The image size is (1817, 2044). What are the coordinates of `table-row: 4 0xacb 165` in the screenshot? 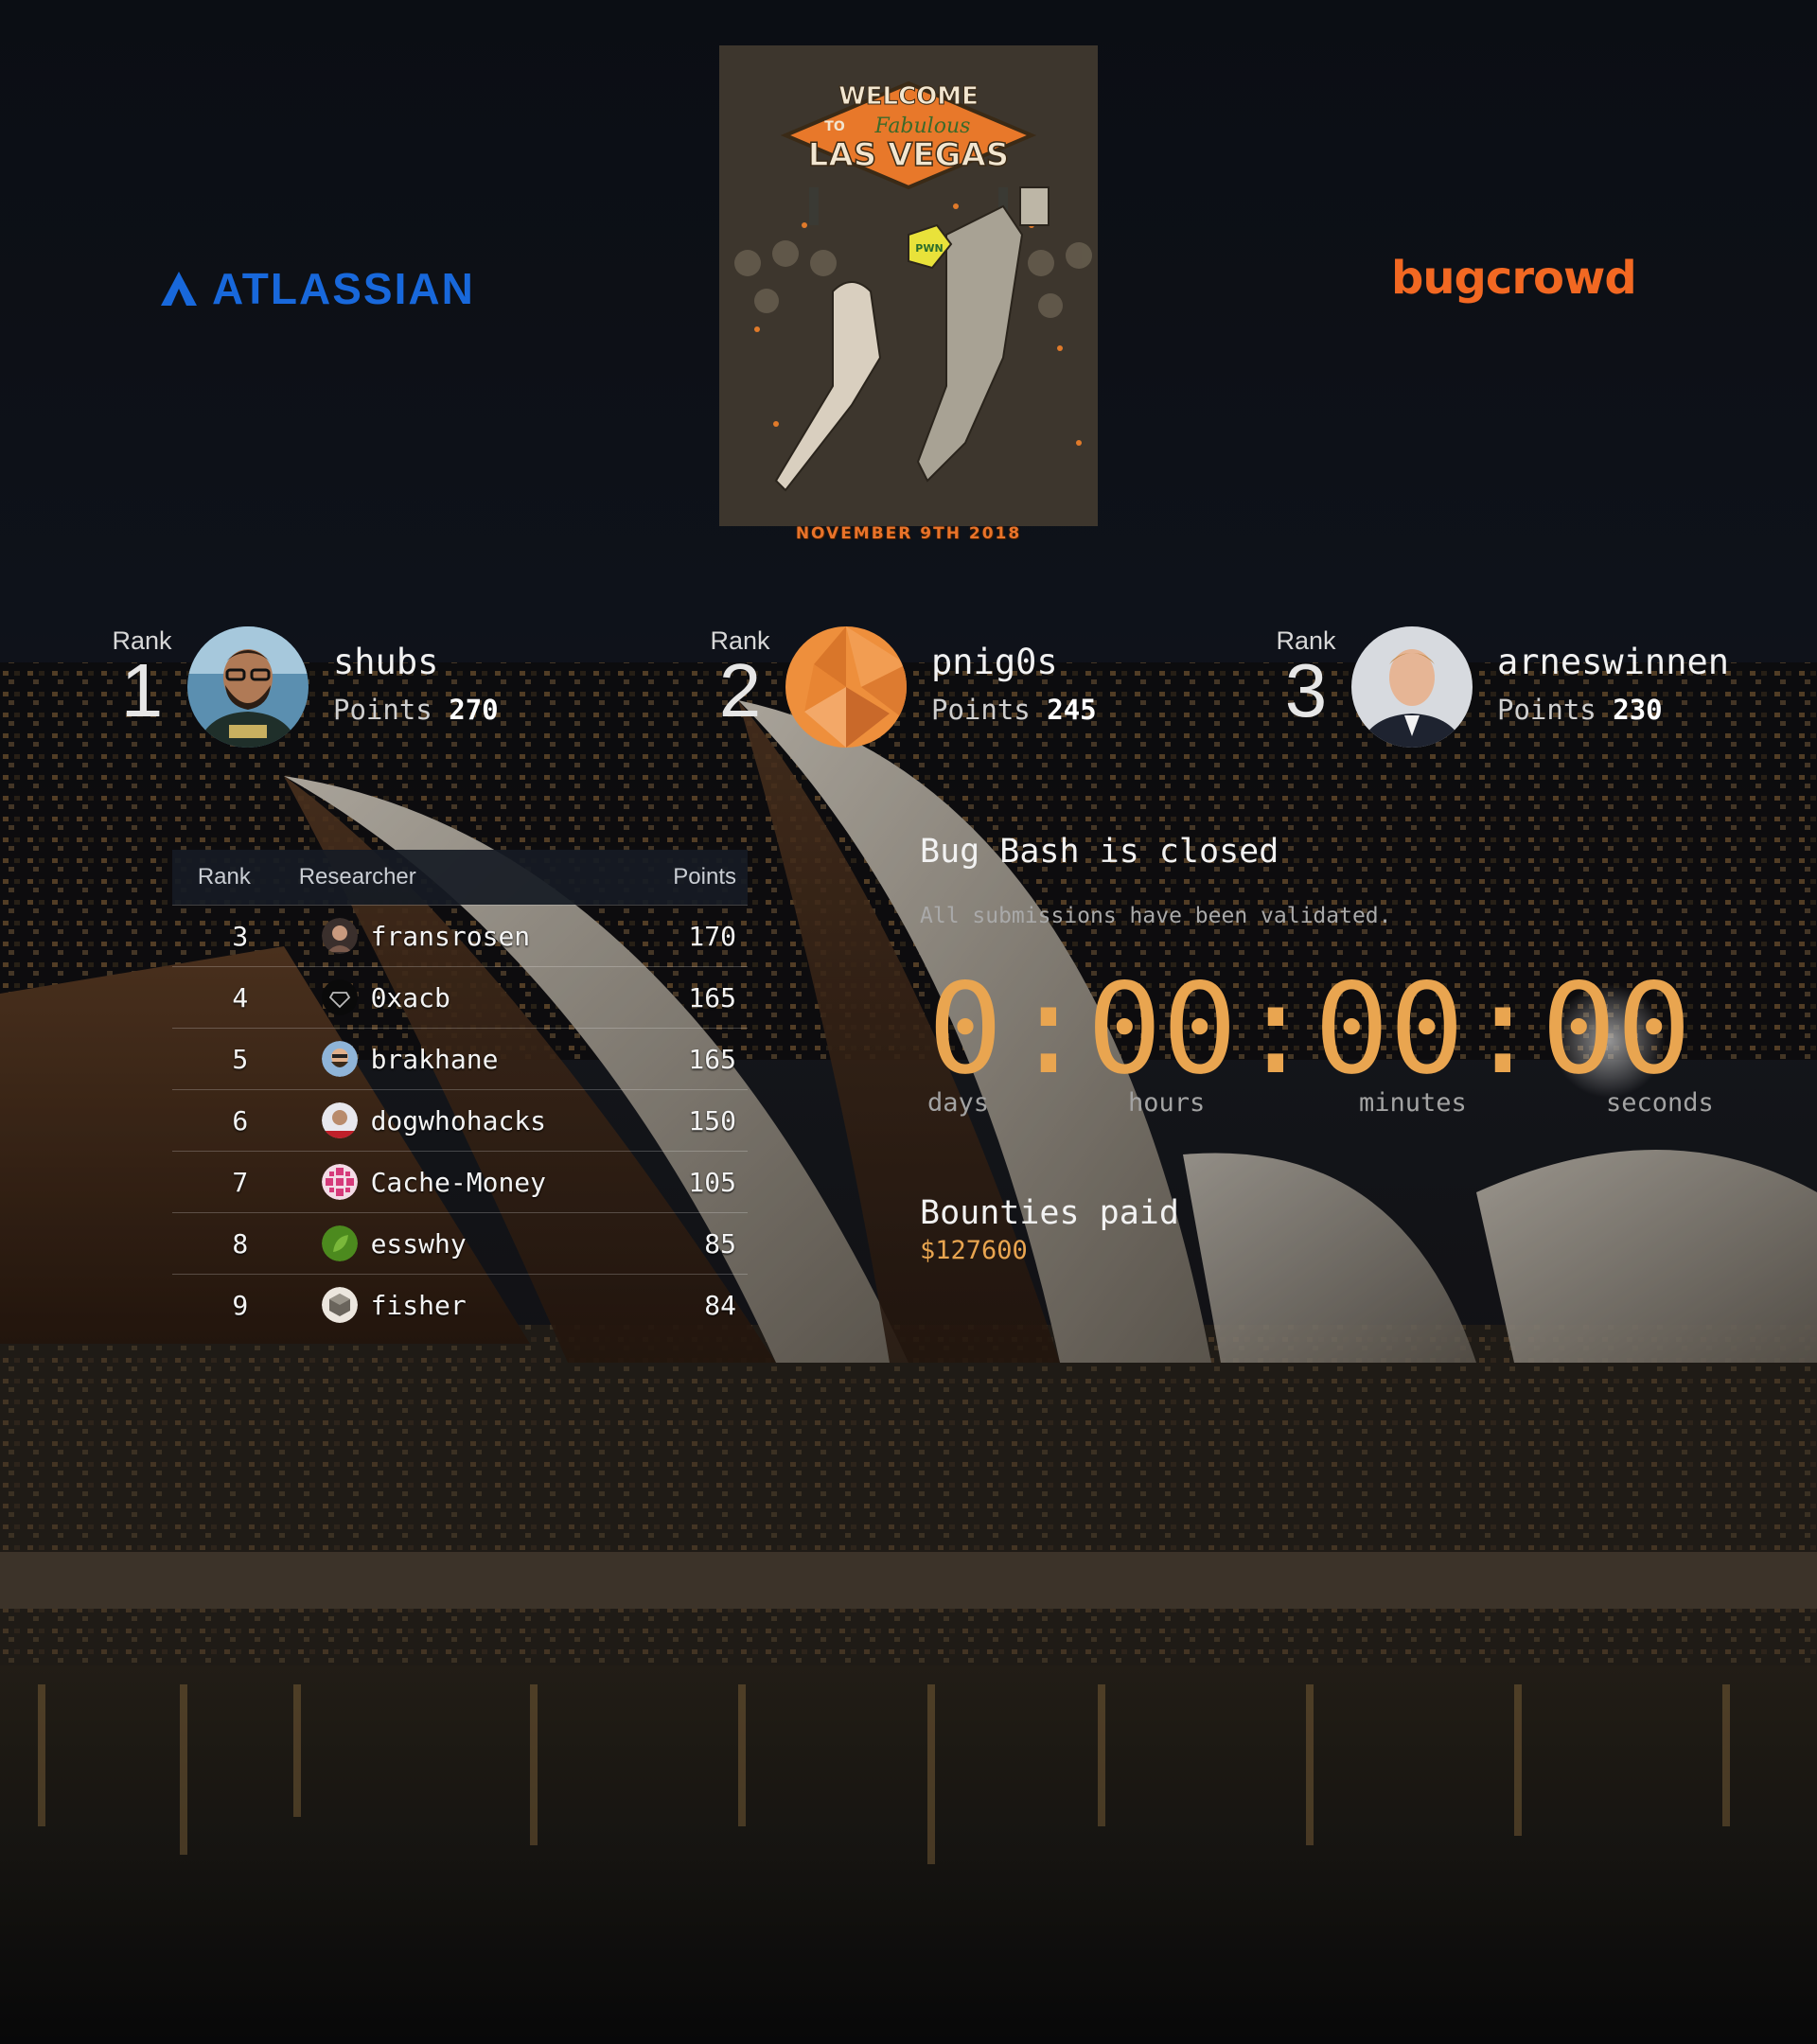 It's located at (460, 997).